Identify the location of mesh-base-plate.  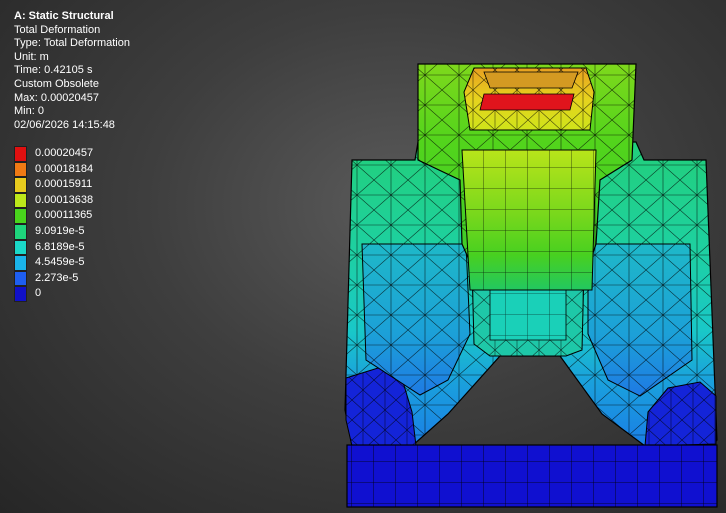
(532, 476).